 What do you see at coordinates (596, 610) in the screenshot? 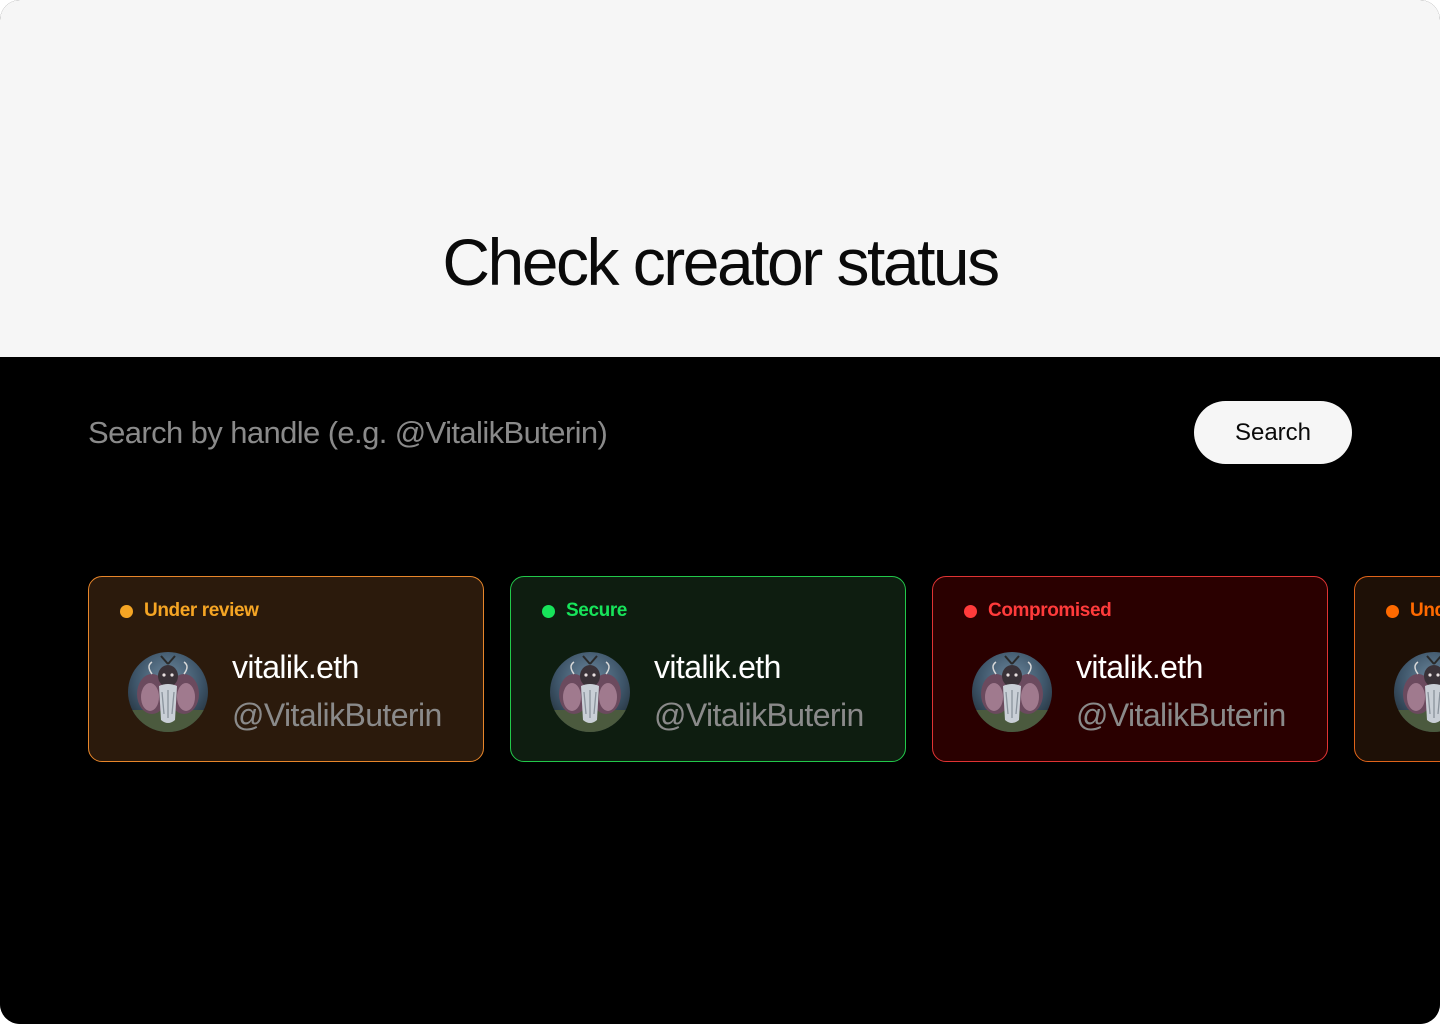
I see `status-label: Secure` at bounding box center [596, 610].